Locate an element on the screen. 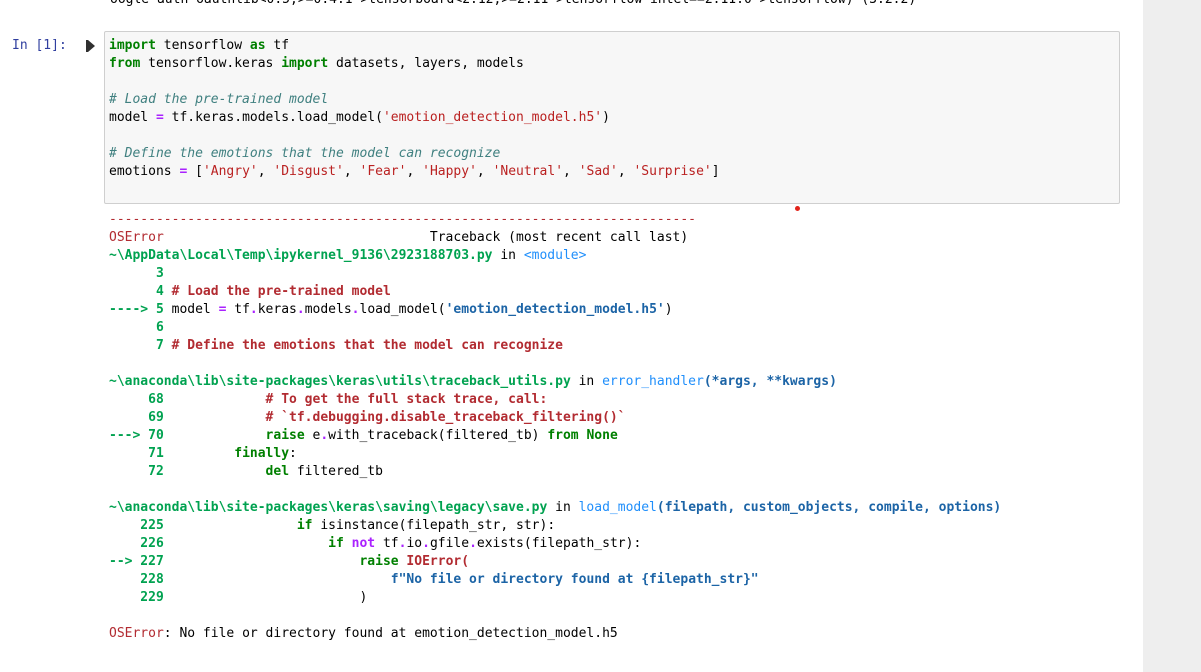 Image resolution: width=1201 pixels, height=672 pixels. traceback-line: 229 ) is located at coordinates (238, 597).